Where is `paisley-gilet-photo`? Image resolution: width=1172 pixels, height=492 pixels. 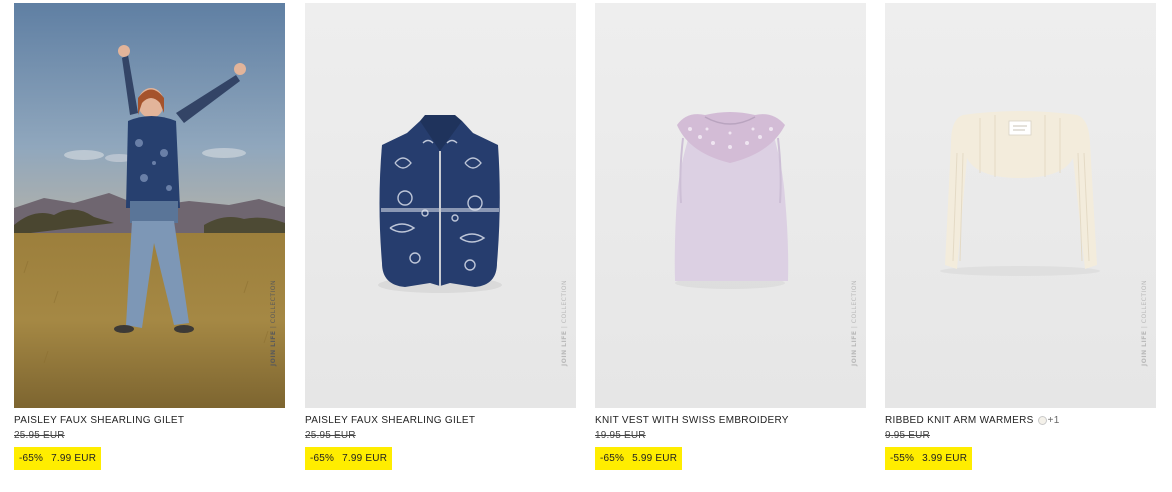 paisley-gilet-photo is located at coordinates (440, 204).